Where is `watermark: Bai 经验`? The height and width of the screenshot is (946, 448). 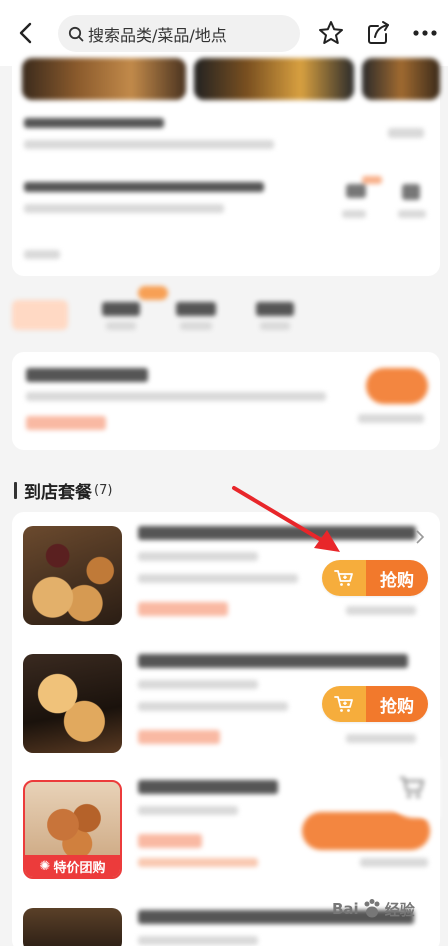
watermark: Bai 经验 is located at coordinates (373, 909).